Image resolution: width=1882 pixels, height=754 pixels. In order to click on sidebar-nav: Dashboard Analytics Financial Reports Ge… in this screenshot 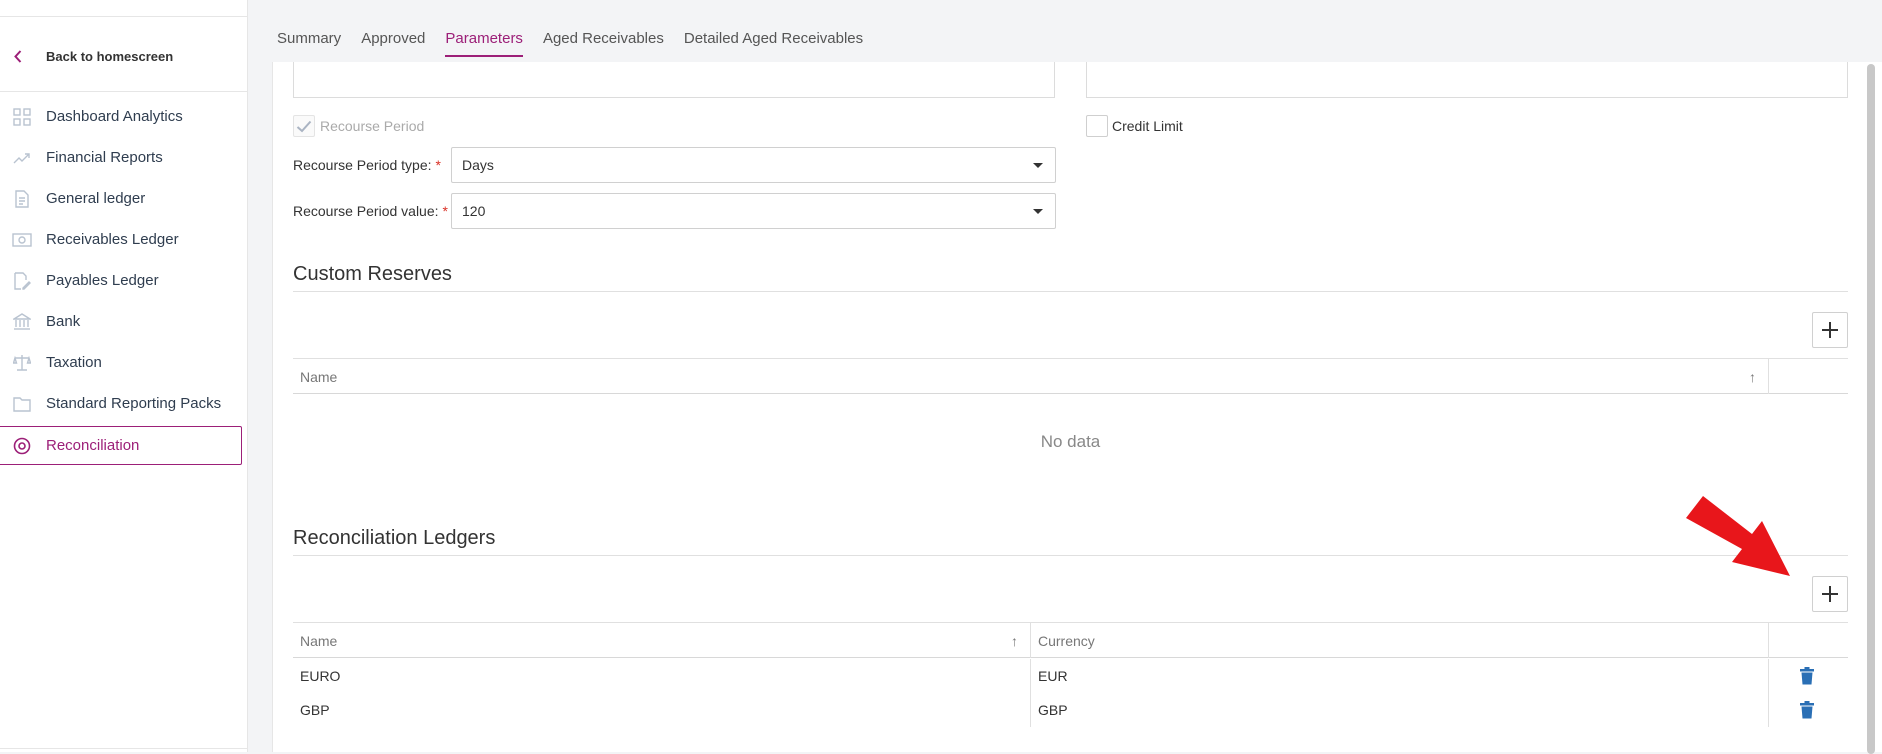, I will do `click(124, 280)`.